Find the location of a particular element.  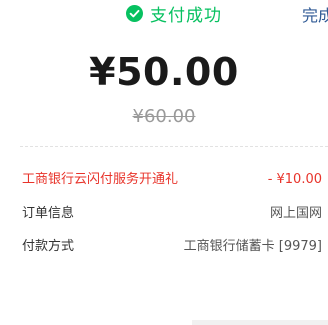

check-circle-icon is located at coordinates (134, 13).